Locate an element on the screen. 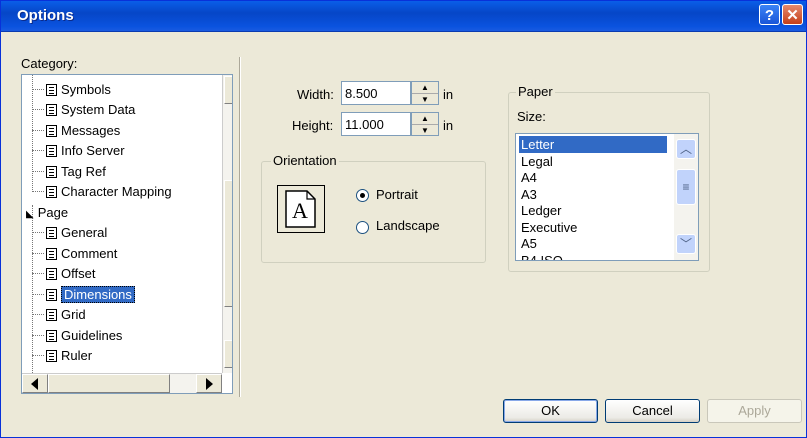 The width and height of the screenshot is (807, 438). size-label: Size: is located at coordinates (531, 116).